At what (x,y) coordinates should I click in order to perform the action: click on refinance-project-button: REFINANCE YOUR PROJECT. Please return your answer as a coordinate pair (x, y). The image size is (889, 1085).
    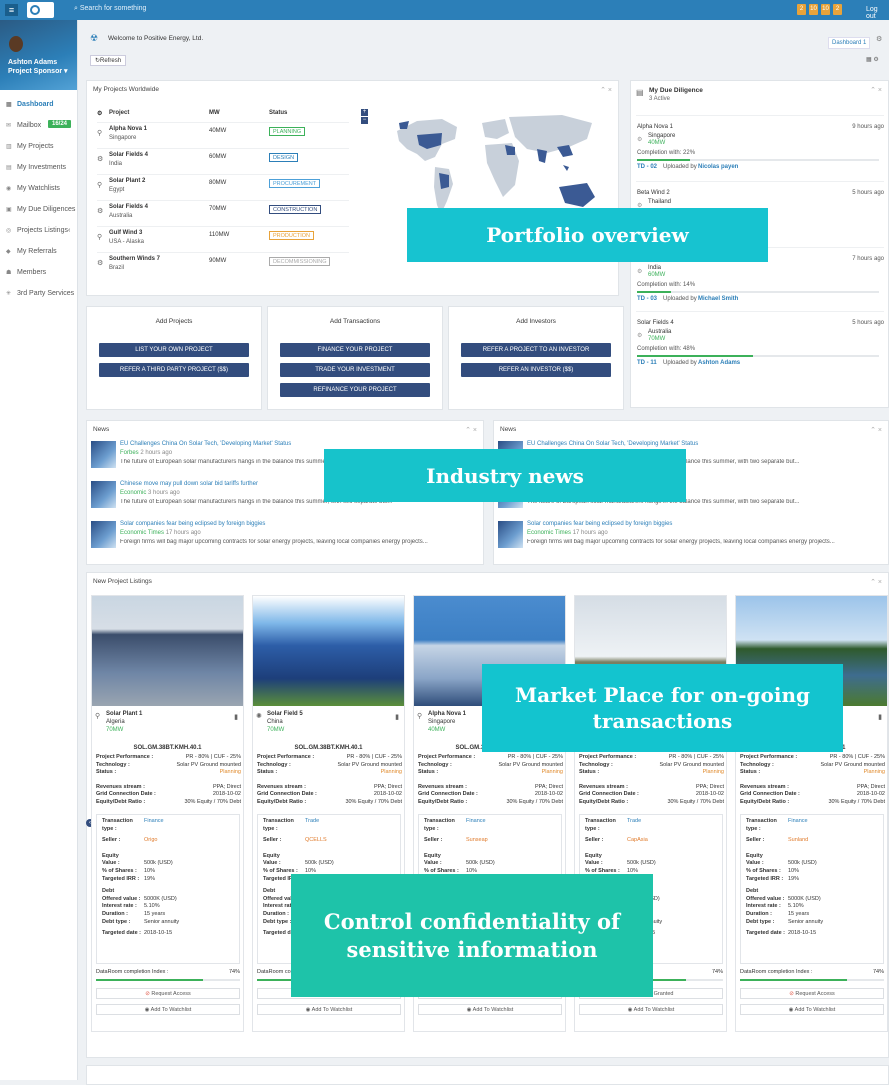
    Looking at the image, I should click on (355, 390).